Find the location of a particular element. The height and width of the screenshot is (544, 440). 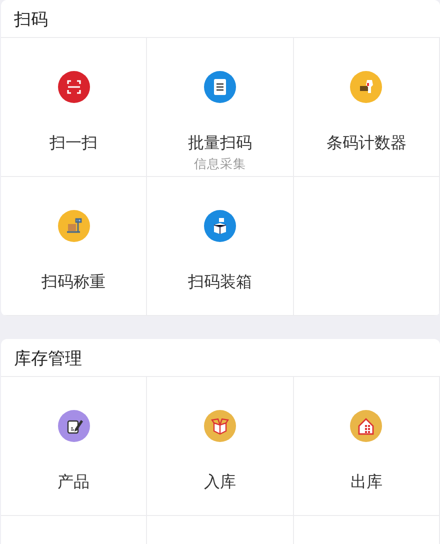

feature-label: 批量扫码 is located at coordinates (220, 143).